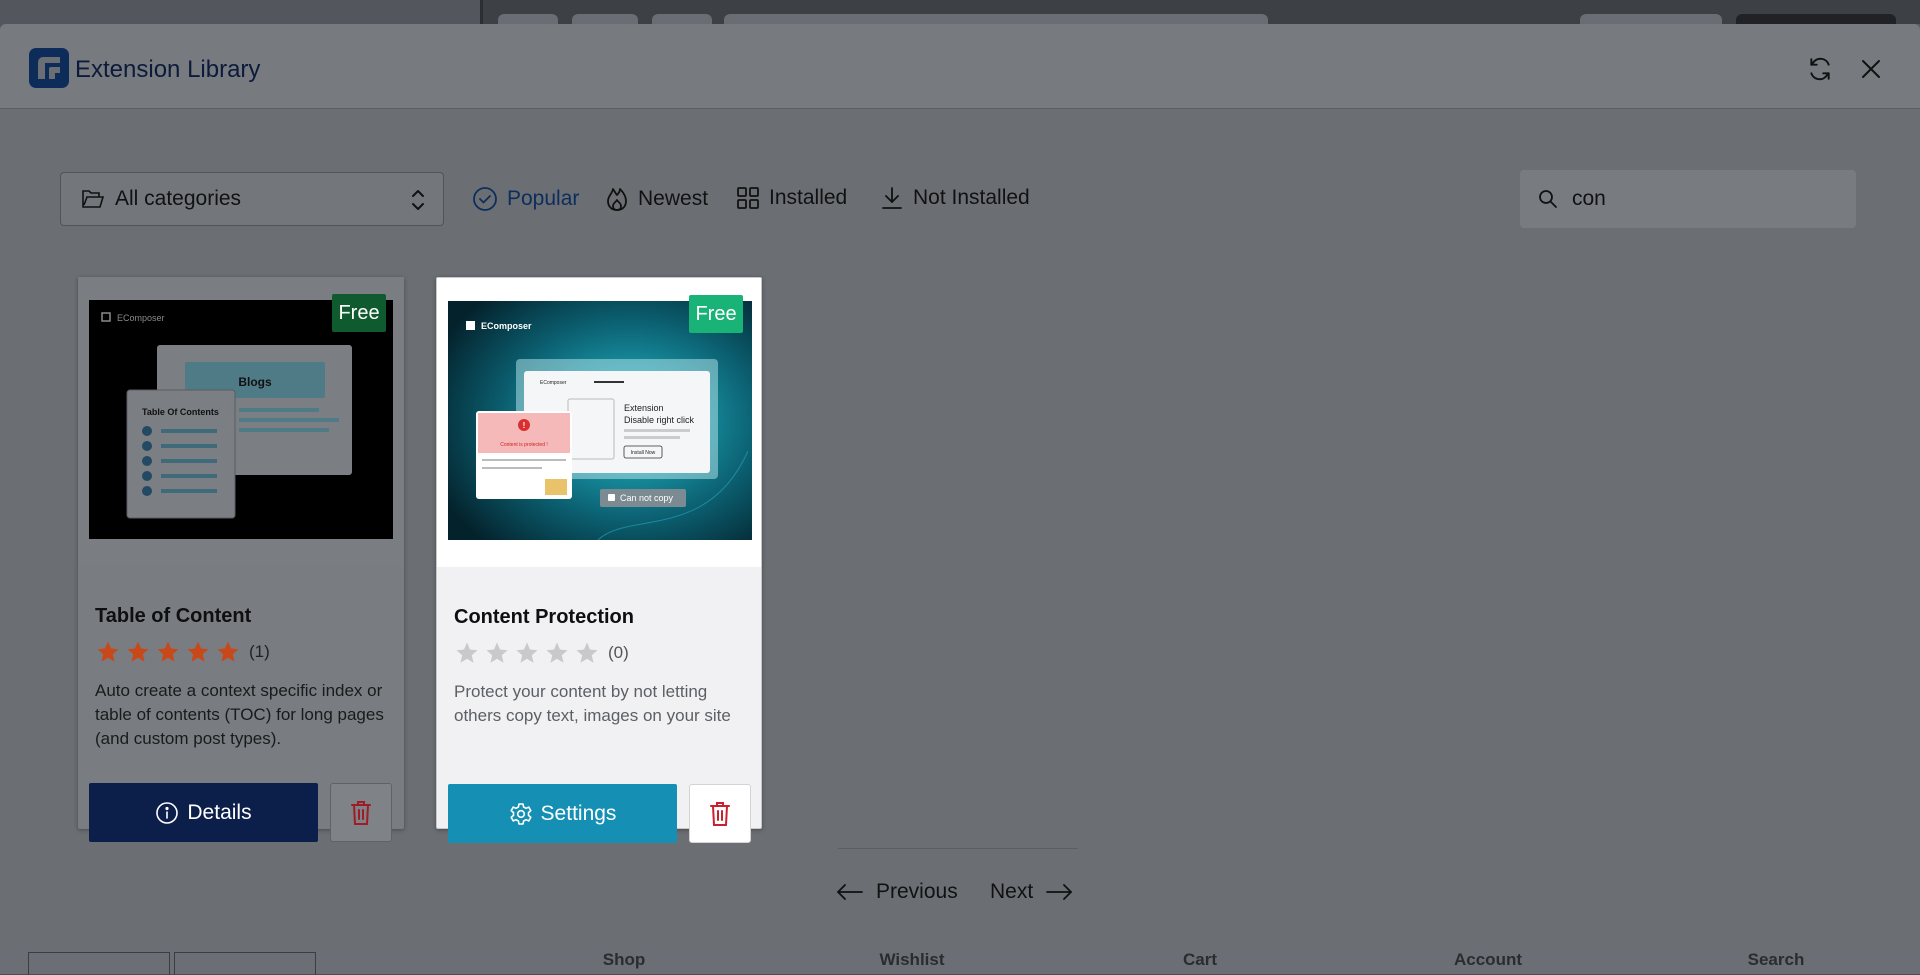  What do you see at coordinates (1702, 199) in the screenshot?
I see `search-input` at bounding box center [1702, 199].